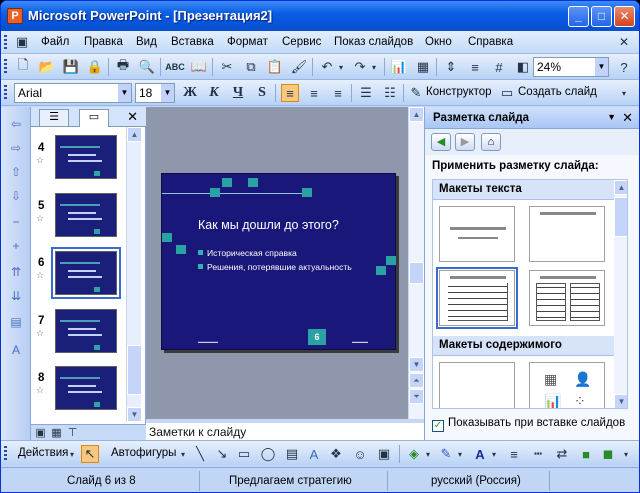  What do you see at coordinates (16, 273) in the screenshot?
I see `collapse-all-icon: ⇈` at bounding box center [16, 273].